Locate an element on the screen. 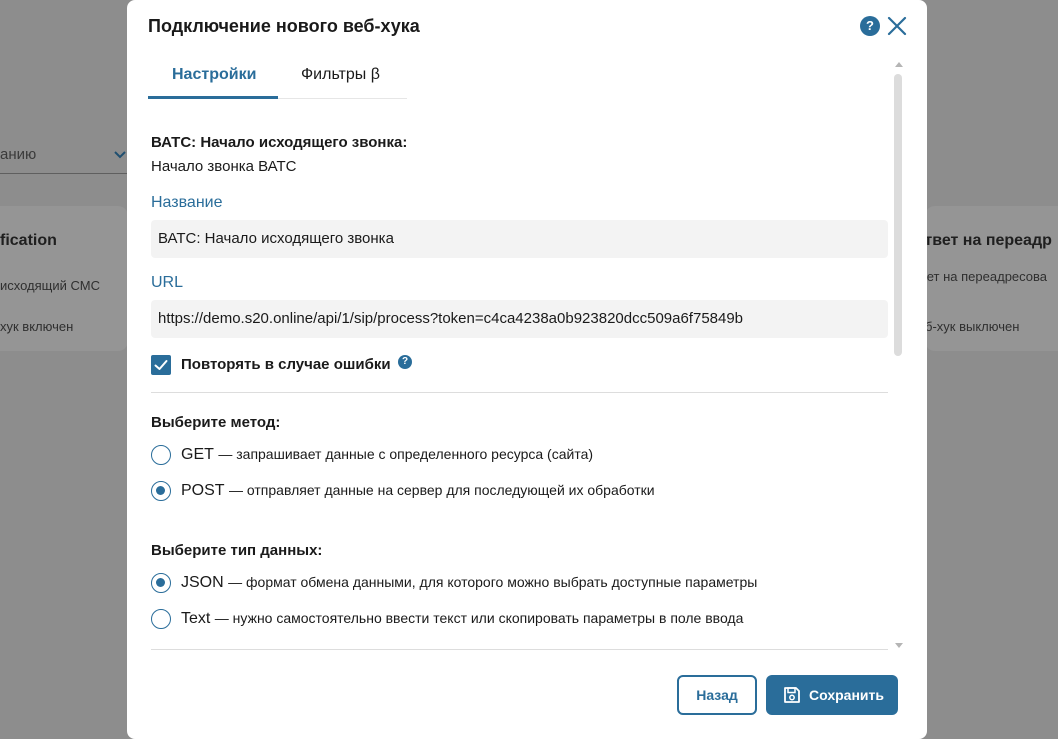 This screenshot has width=1058, height=739. background-card-left: fication исходящий СМС хук включен is located at coordinates (64, 278).